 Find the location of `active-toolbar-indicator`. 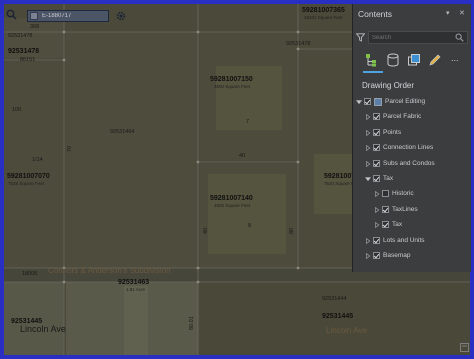

active-toolbar-indicator is located at coordinates (373, 72).